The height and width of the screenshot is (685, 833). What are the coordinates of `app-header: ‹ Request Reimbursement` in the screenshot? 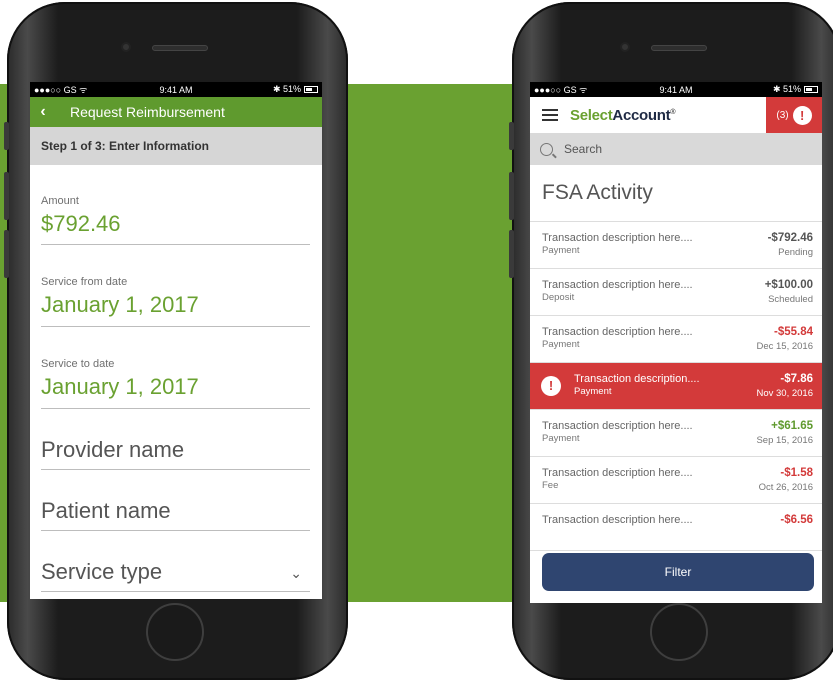 It's located at (176, 112).